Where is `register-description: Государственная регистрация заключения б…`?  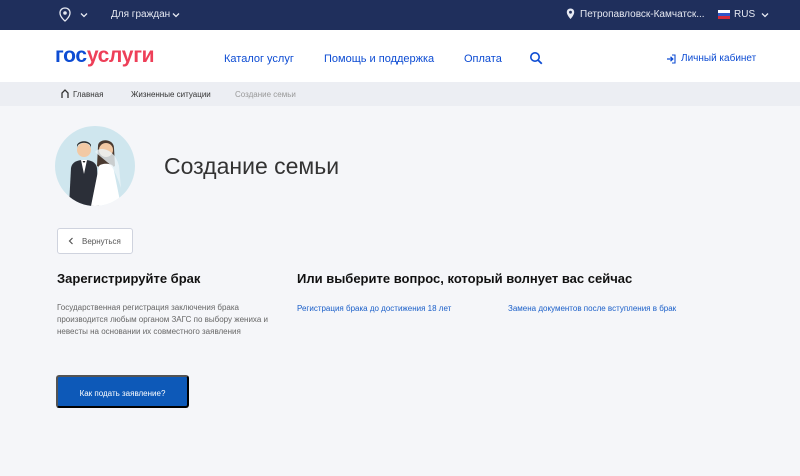
register-description: Государственная регистрация заключения б… is located at coordinates (162, 319).